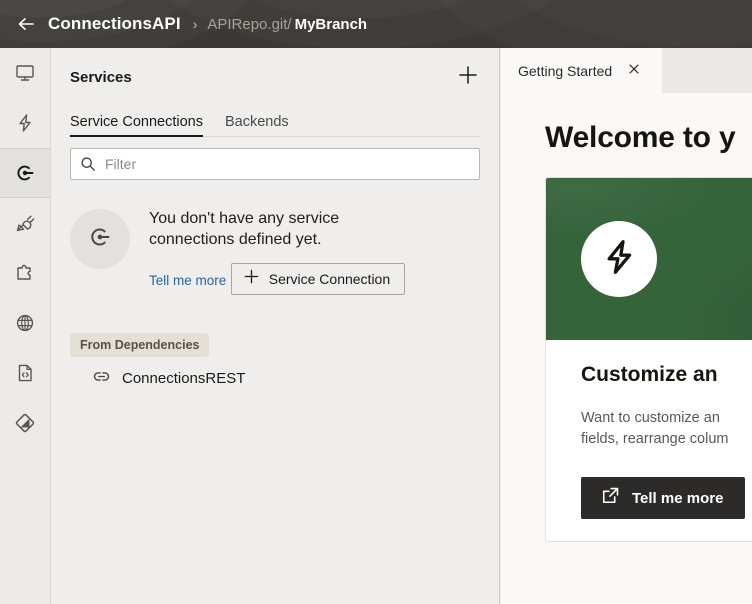 The image size is (752, 604). I want to click on breadcrumb-project: ConnectionsAPI, so click(114, 24).